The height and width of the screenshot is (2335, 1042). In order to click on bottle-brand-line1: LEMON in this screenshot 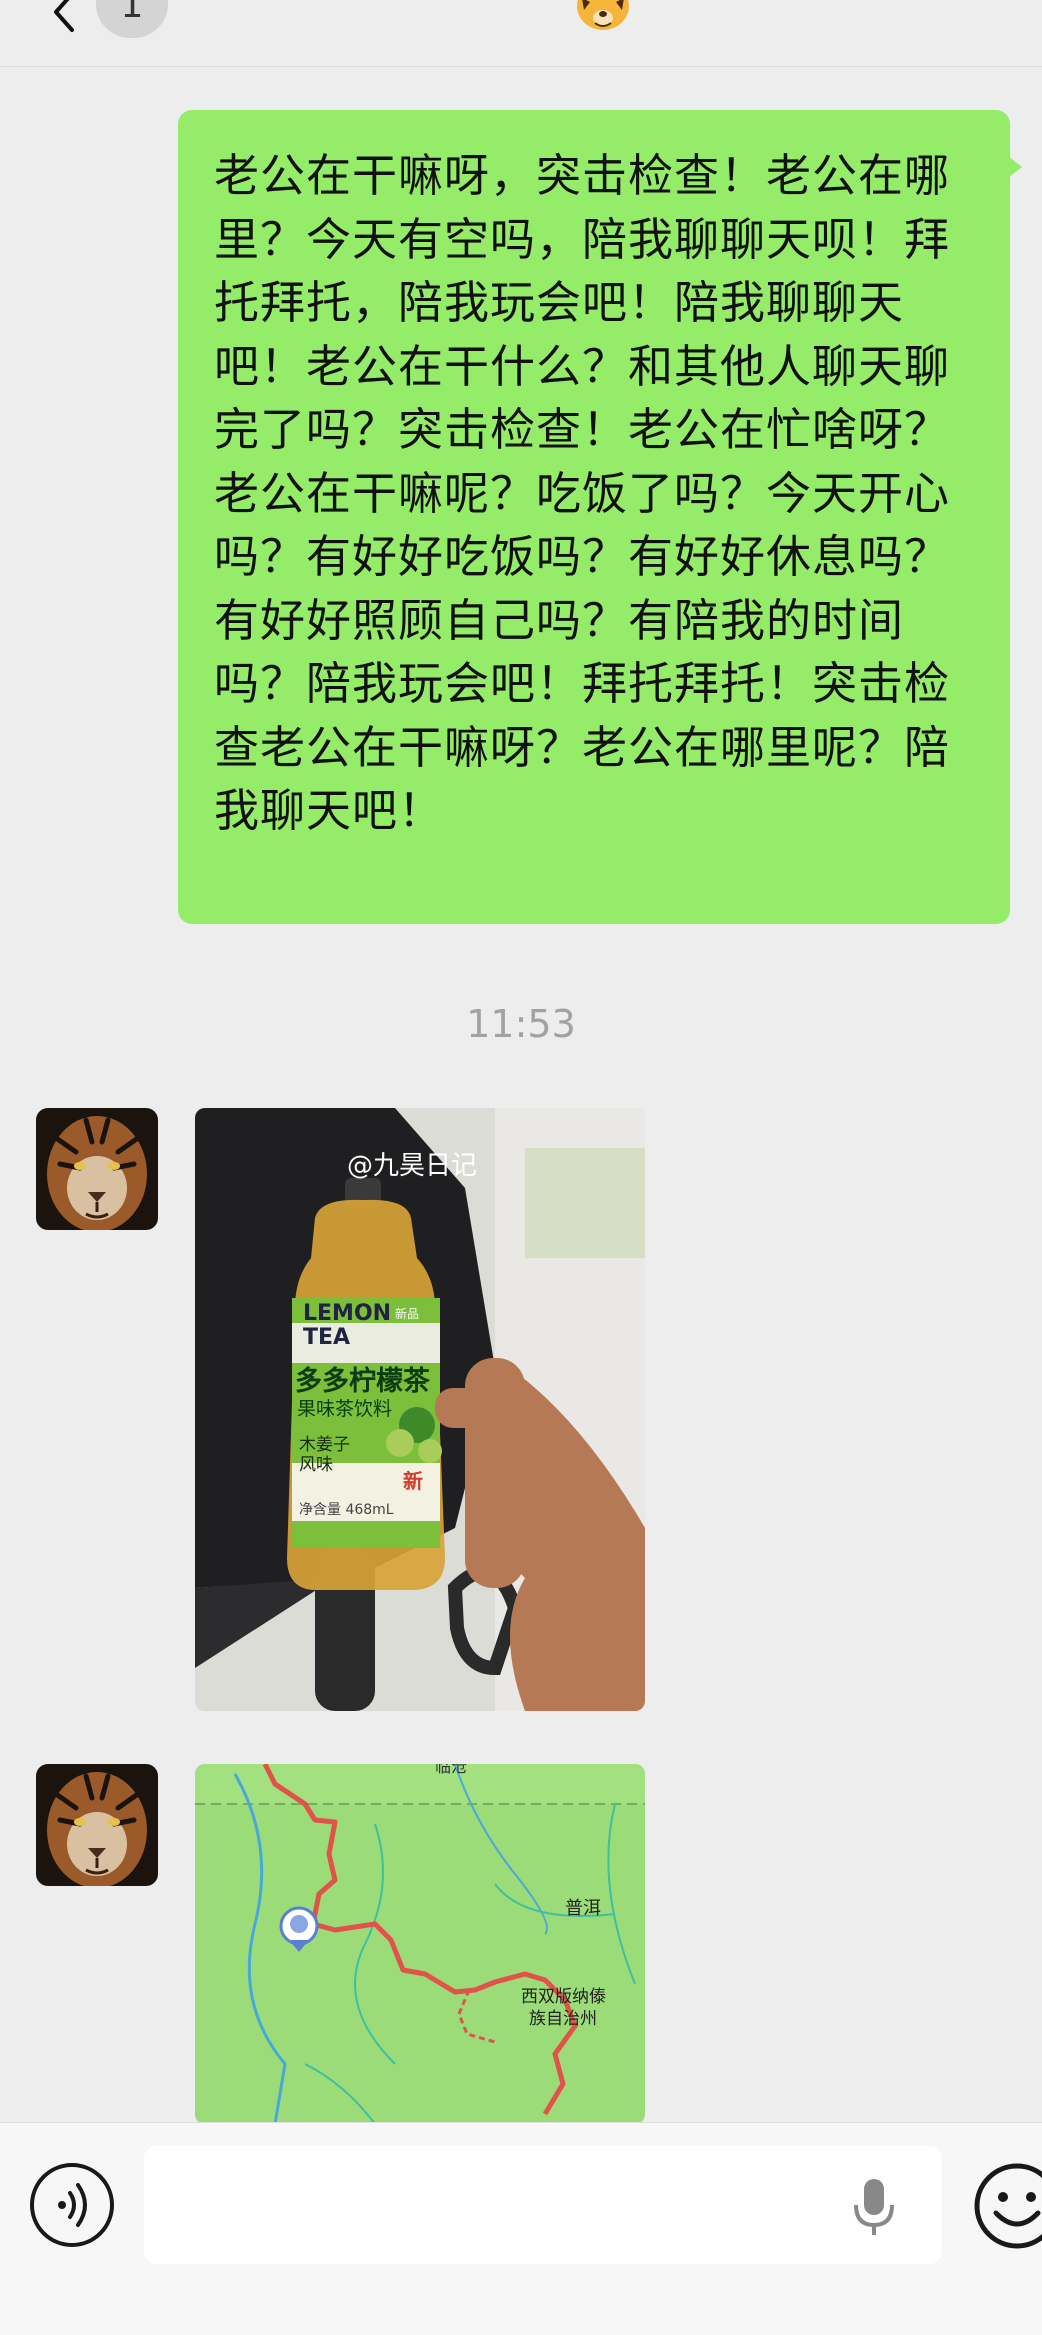, I will do `click(347, 1313)`.